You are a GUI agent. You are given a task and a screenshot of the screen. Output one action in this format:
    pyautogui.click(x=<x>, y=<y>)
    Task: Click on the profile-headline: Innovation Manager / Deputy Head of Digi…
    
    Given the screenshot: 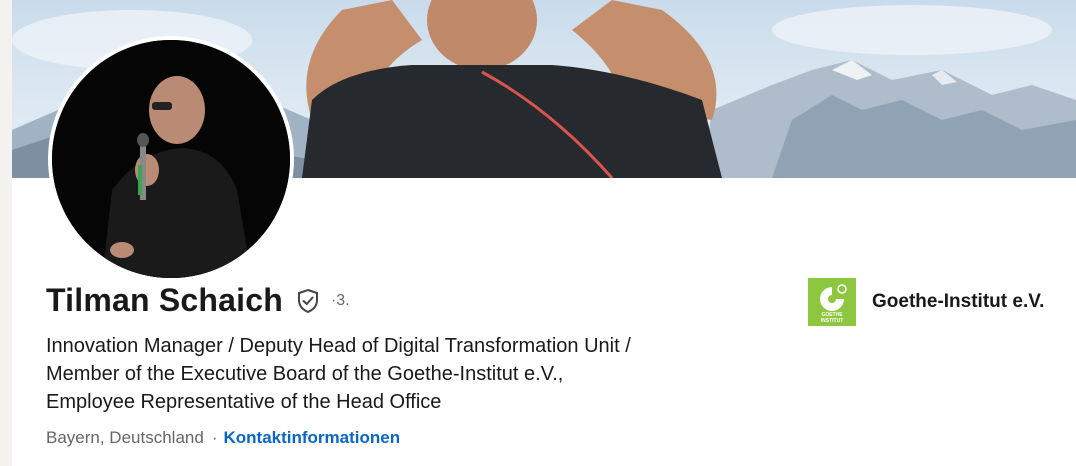 What is the action you would take?
    pyautogui.click(x=426, y=374)
    